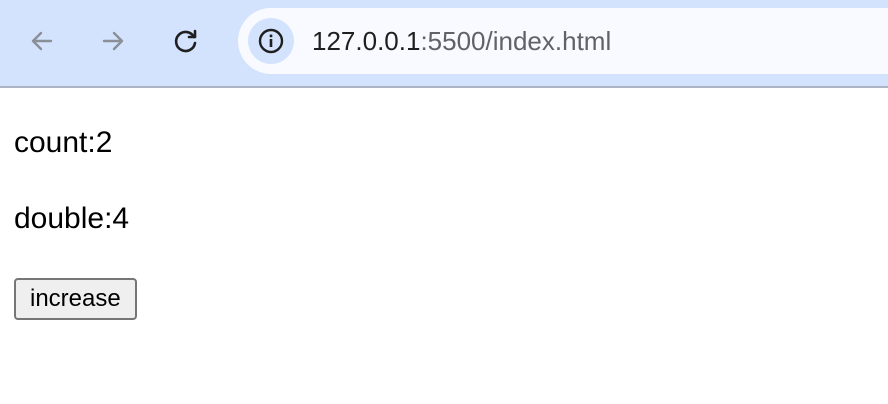  I want to click on info-icon, so click(271, 41).